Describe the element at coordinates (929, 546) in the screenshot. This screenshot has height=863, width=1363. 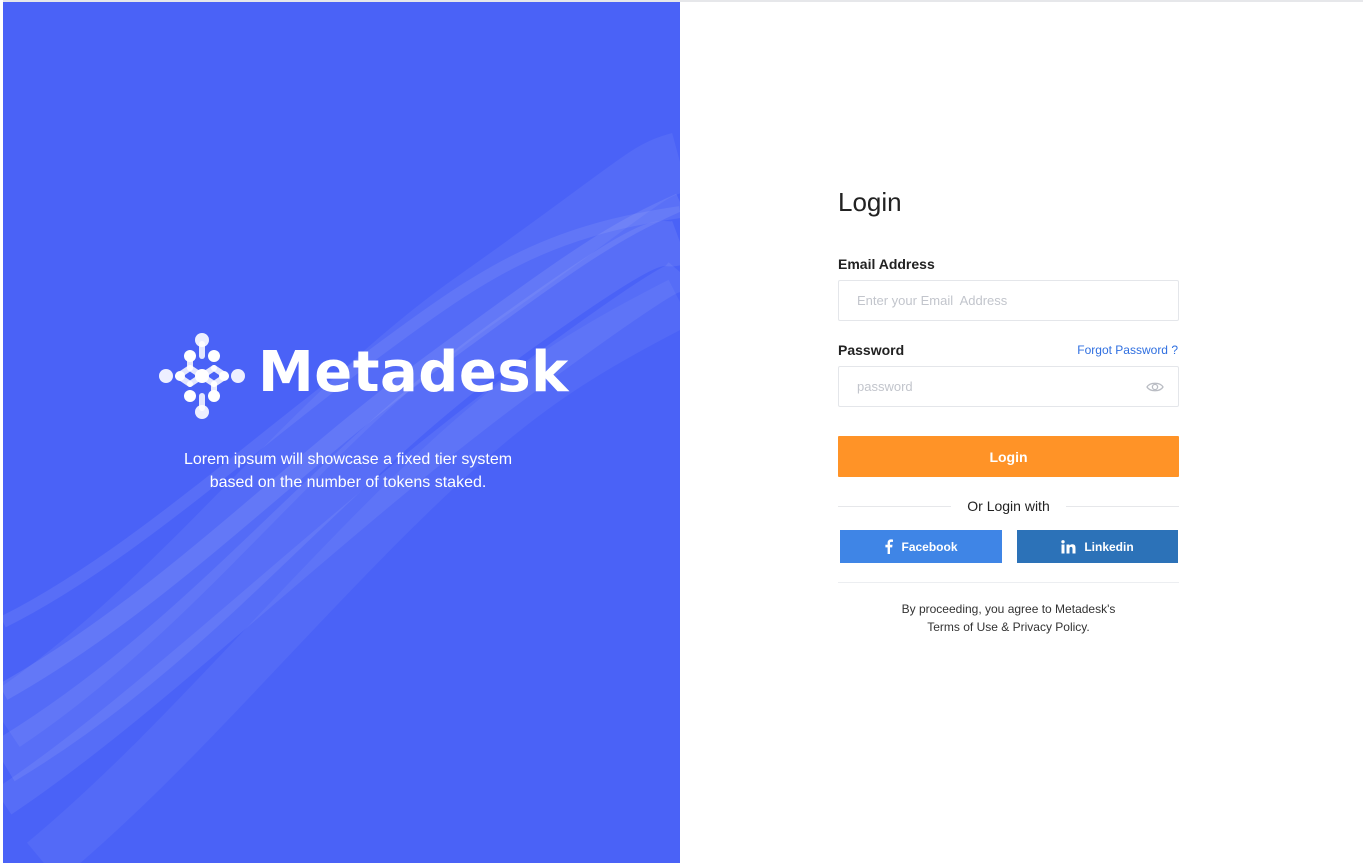
I see `facebook-button-label: Facebook` at that location.